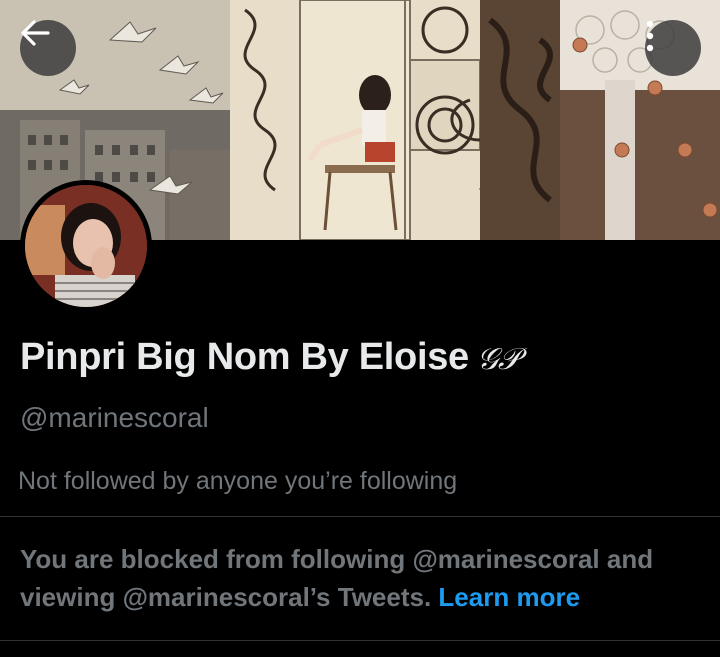 The height and width of the screenshot is (657, 720). Describe the element at coordinates (114, 417) in the screenshot. I see `profile-handle: @marinescoral` at that location.